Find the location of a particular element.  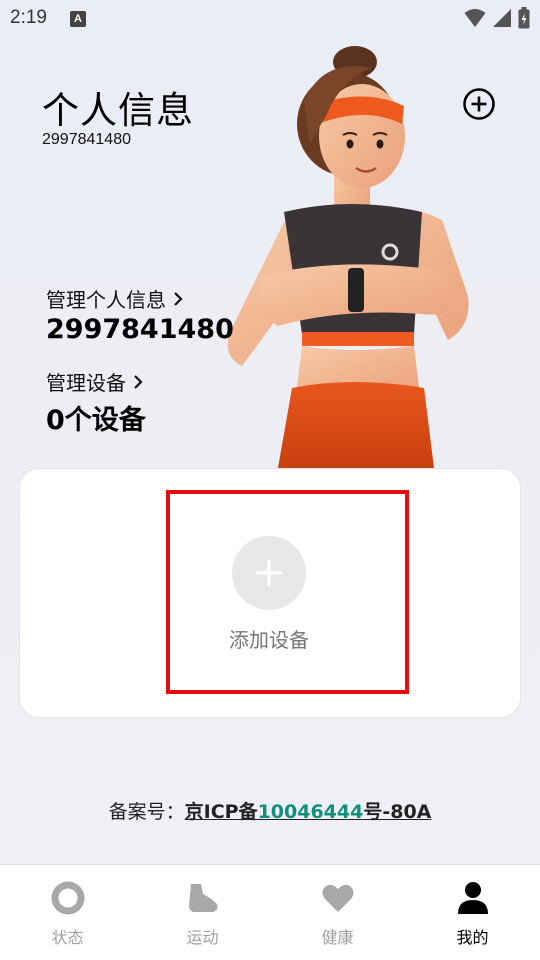

icp-link: 京ICP备10046444号-80A is located at coordinates (308, 812).